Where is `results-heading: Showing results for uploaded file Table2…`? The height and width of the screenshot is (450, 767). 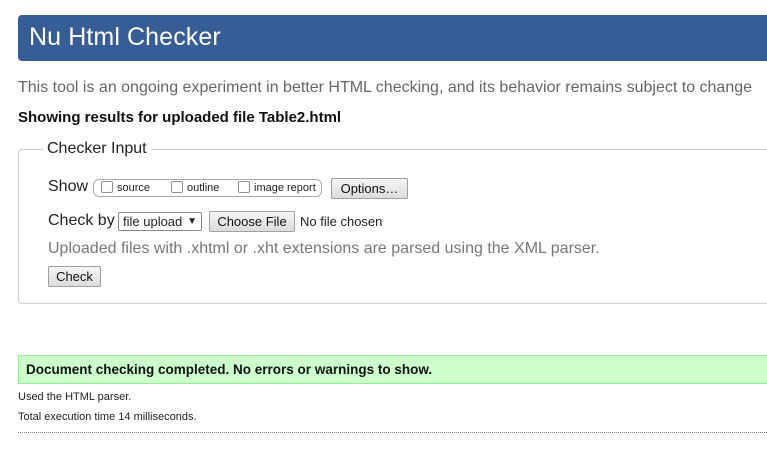
results-heading: Showing results for uploaded file Table2… is located at coordinates (180, 117).